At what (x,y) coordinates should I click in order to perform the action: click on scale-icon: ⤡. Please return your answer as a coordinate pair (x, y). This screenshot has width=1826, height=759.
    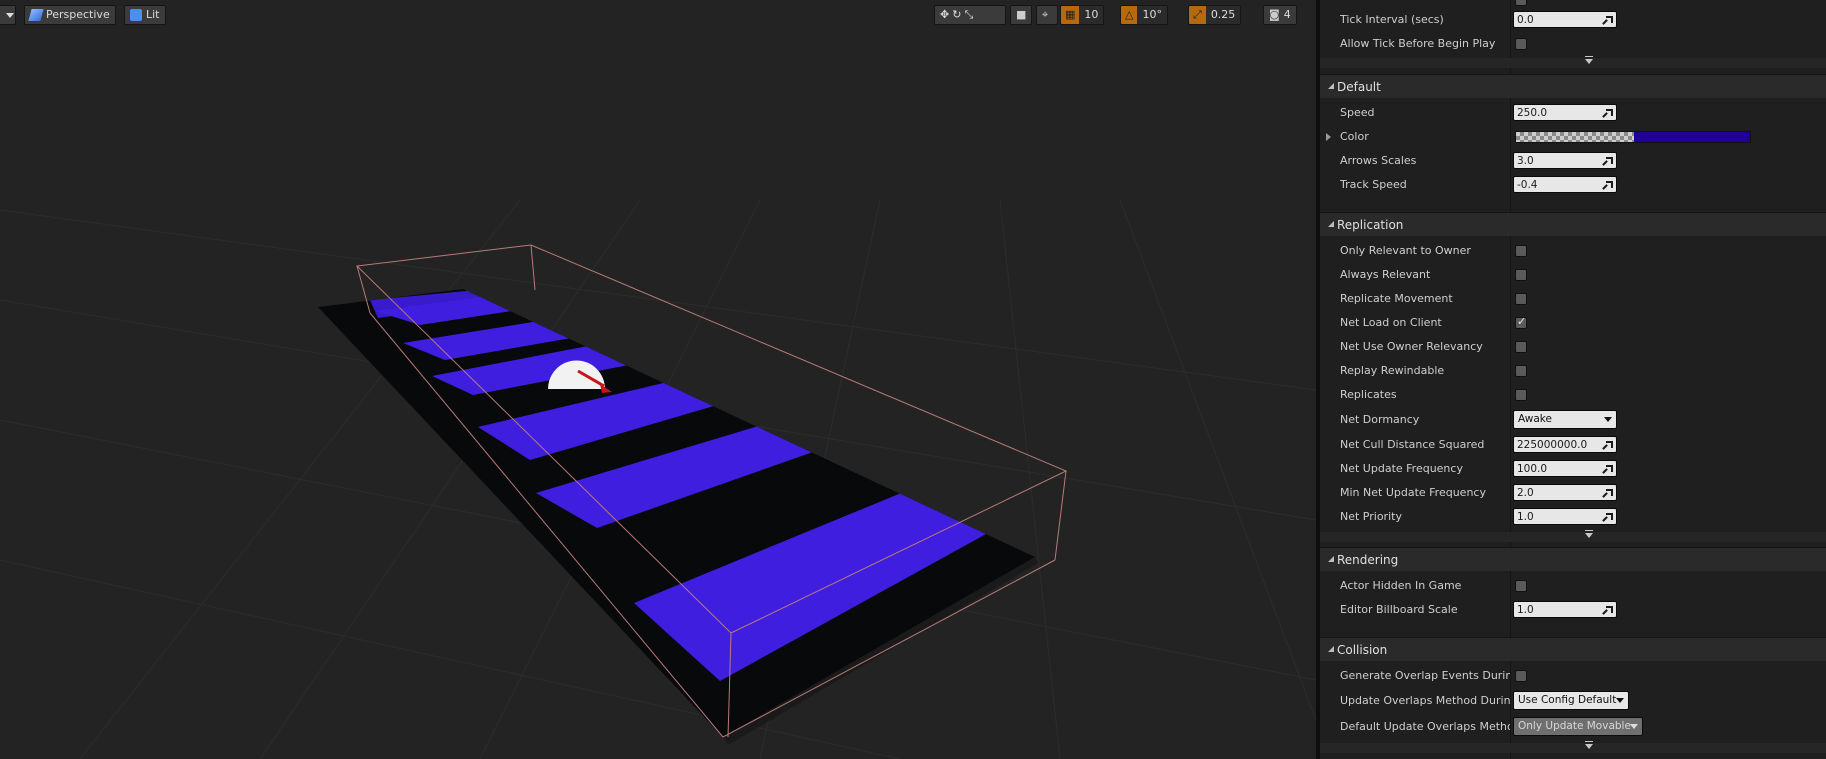
    Looking at the image, I should click on (968, 15).